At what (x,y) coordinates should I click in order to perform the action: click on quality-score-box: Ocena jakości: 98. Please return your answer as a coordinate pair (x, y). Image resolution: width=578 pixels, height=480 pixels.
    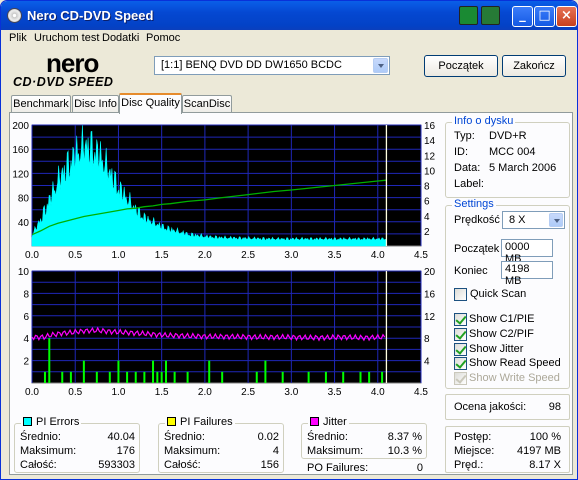
    Looking at the image, I should click on (507, 407).